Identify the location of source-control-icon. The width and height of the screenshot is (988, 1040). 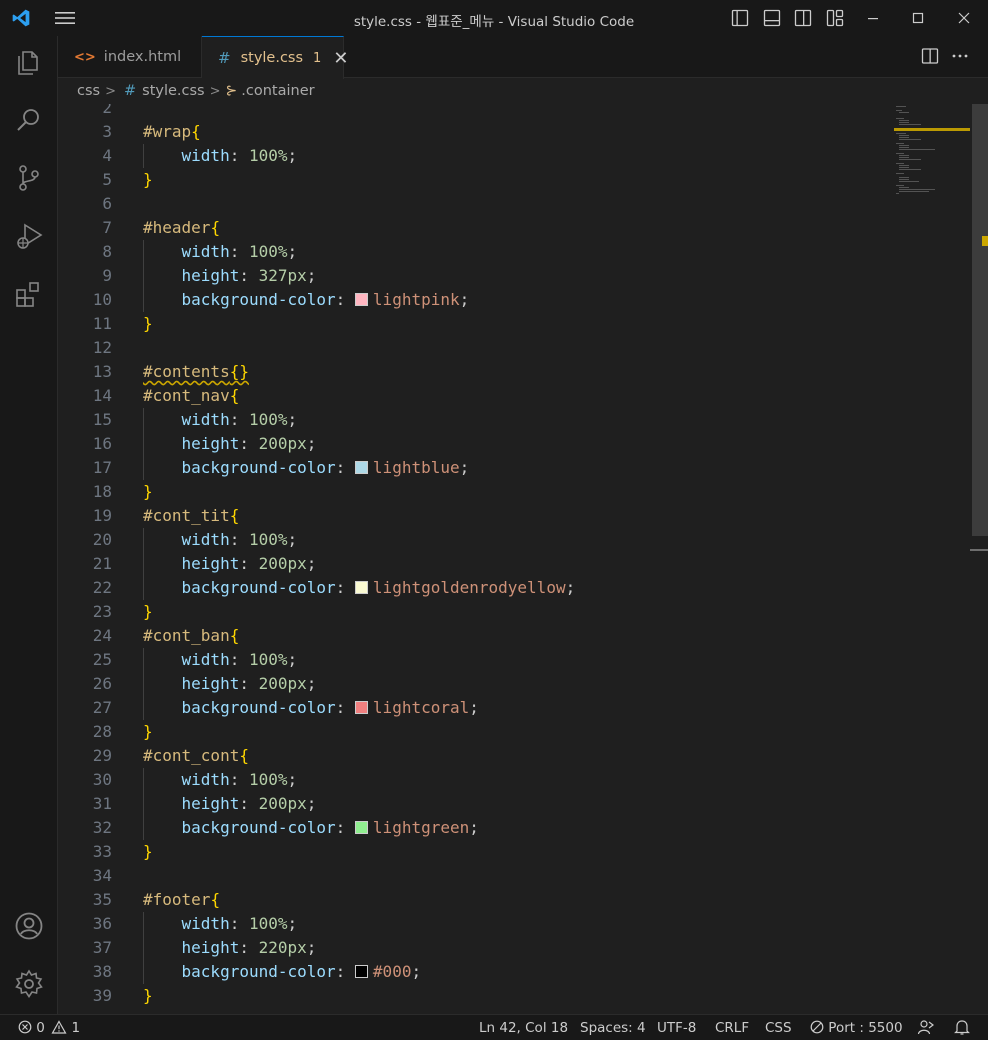
(29, 178).